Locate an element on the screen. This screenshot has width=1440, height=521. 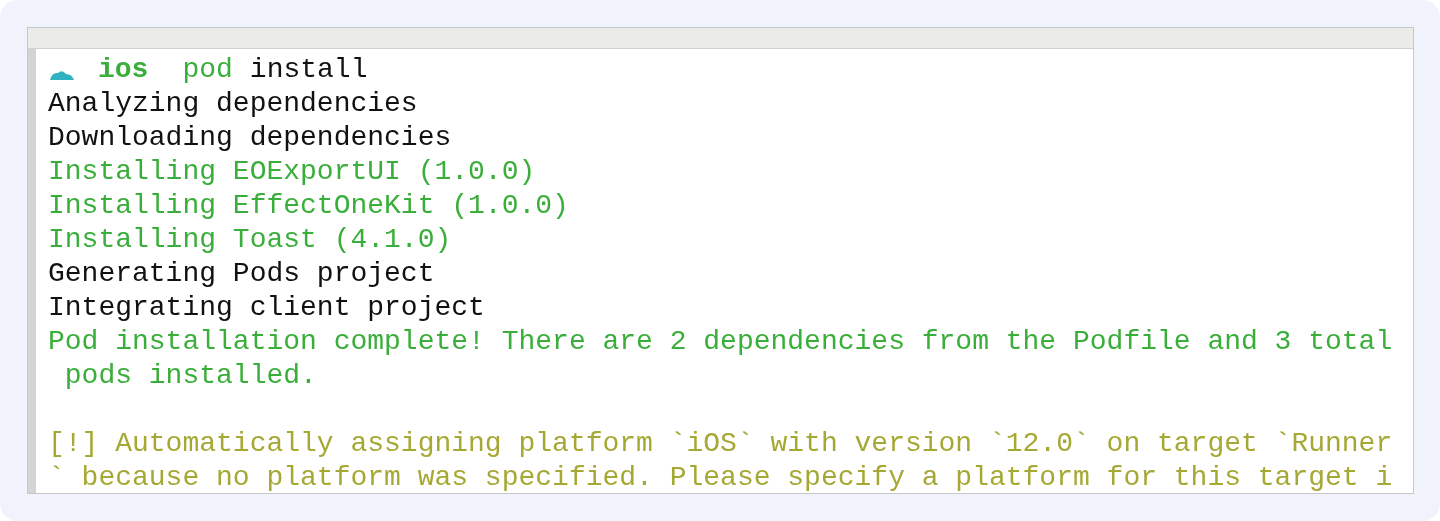
output-line: Generating Pods project is located at coordinates (241, 274).